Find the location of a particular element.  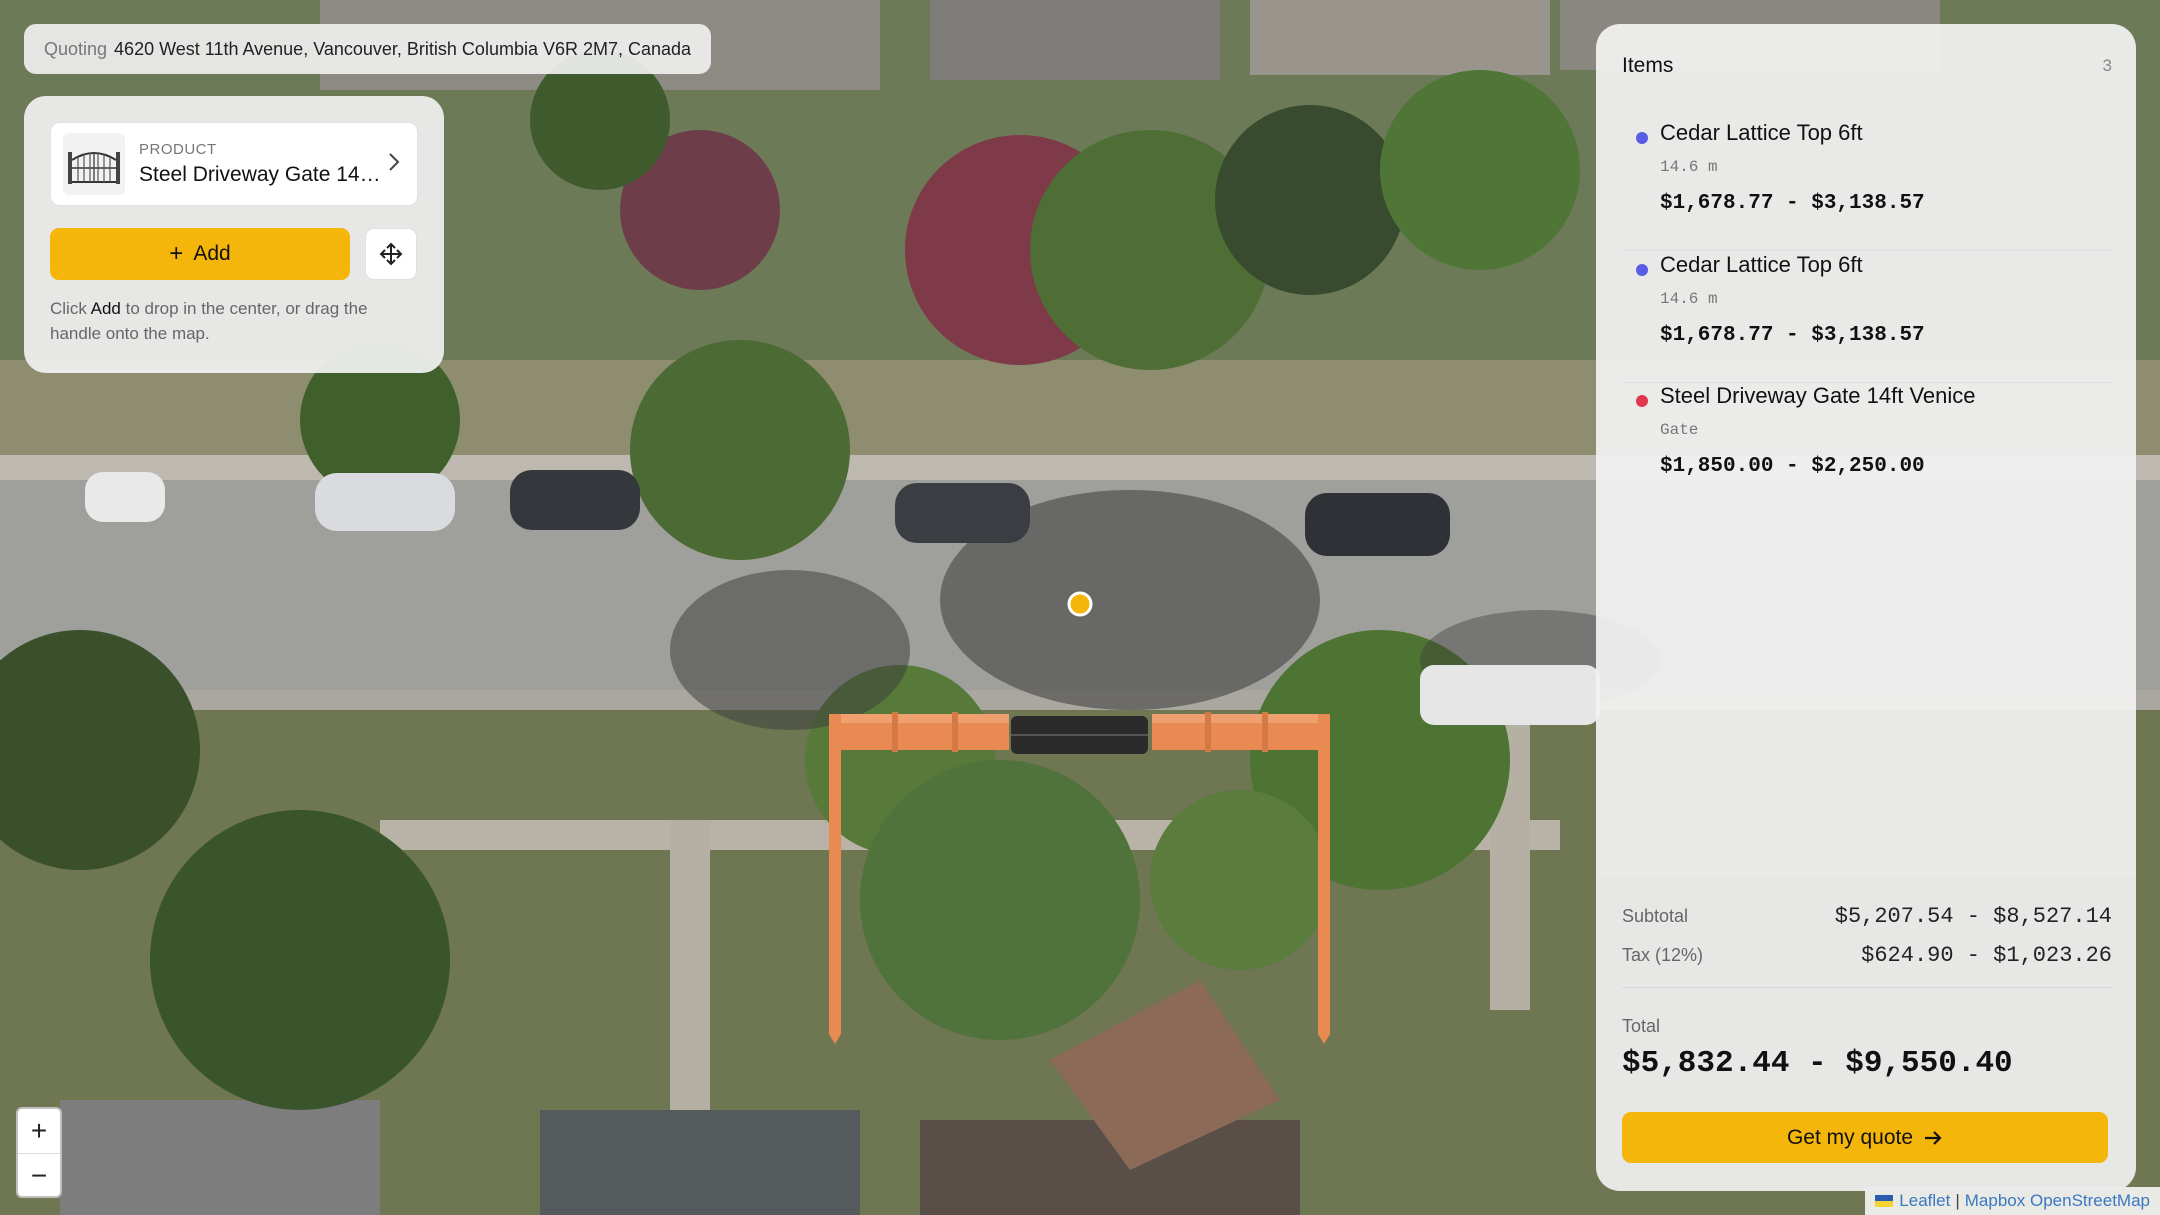

add-button: + Add is located at coordinates (200, 254).